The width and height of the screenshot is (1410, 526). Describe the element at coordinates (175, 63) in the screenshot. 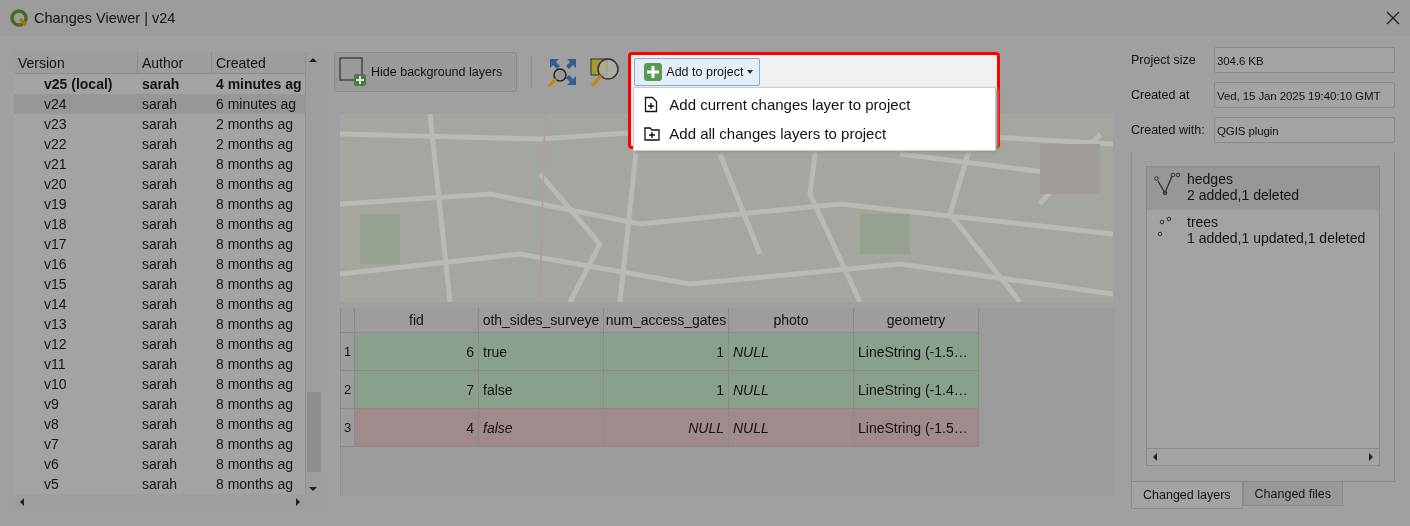

I see `column-header: Author` at that location.